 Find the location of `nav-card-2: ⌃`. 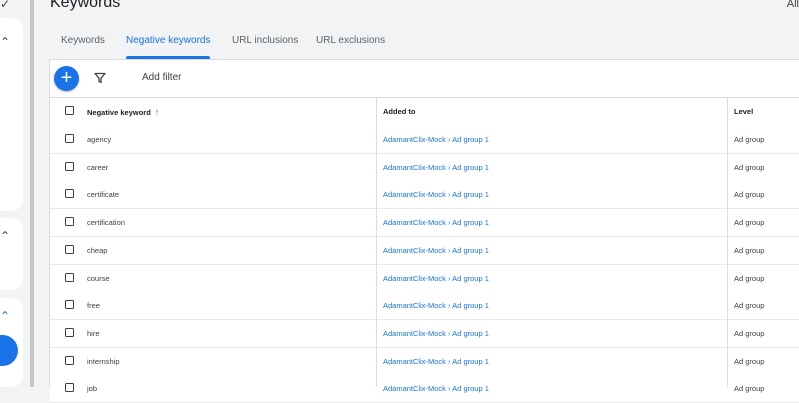

nav-card-2: ⌃ is located at coordinates (11, 254).